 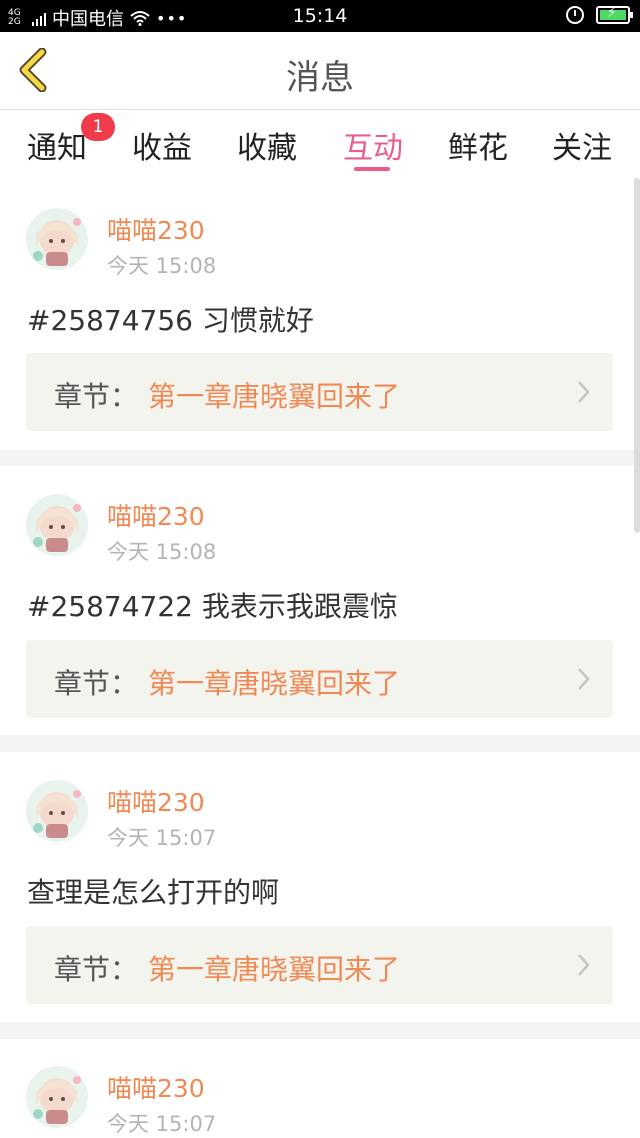 What do you see at coordinates (372, 169) in the screenshot?
I see `active-tab-indicator` at bounding box center [372, 169].